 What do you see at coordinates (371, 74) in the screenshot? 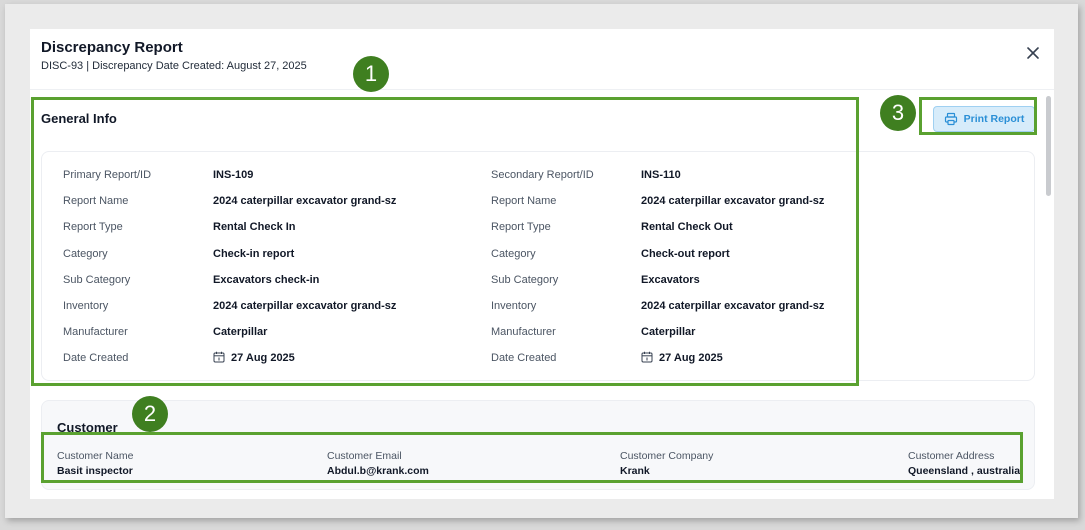
I see `annotation-badge-1: 1` at bounding box center [371, 74].